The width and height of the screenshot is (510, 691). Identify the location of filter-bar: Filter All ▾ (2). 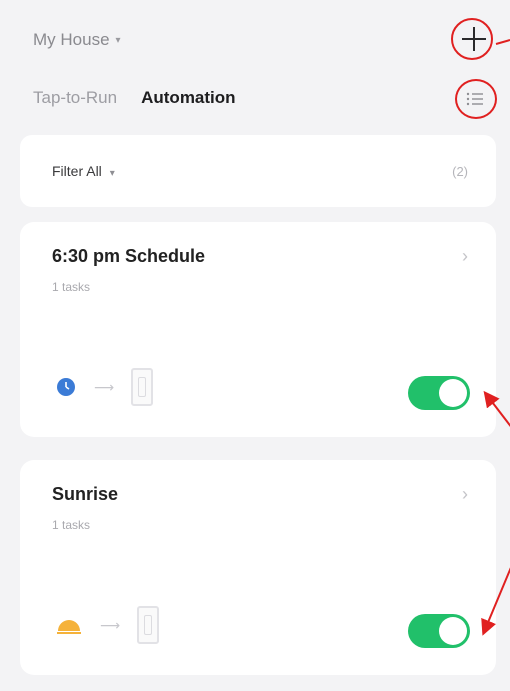
(258, 171).